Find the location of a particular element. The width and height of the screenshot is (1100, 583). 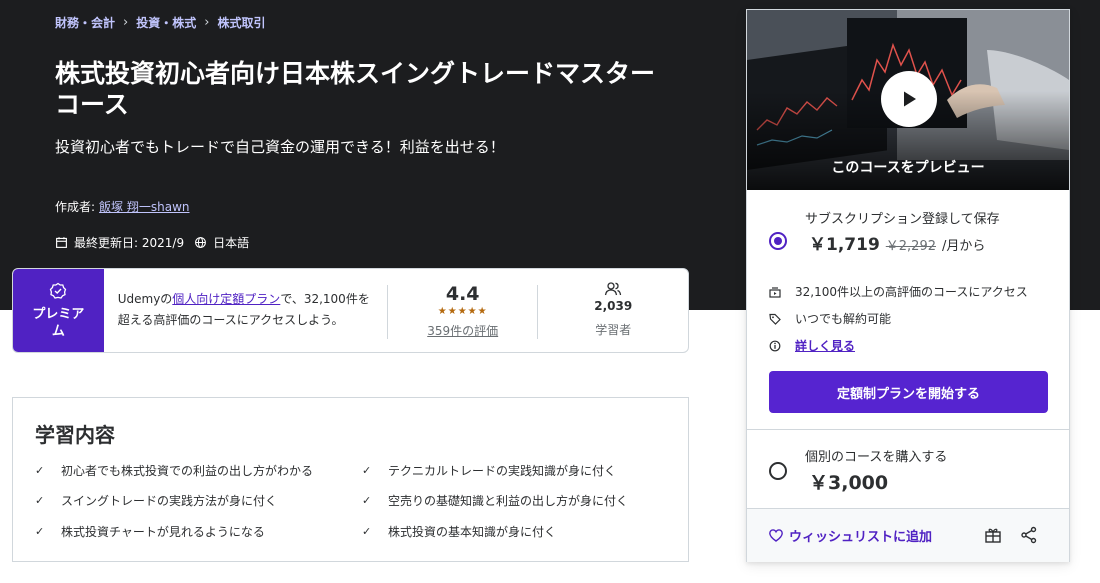

play-button is located at coordinates (909, 99).